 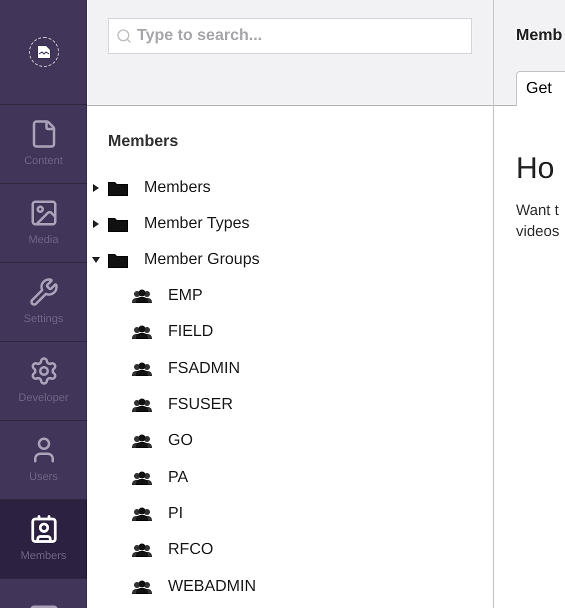 What do you see at coordinates (300, 405) in the screenshot?
I see `tree-item: FSUSER` at bounding box center [300, 405].